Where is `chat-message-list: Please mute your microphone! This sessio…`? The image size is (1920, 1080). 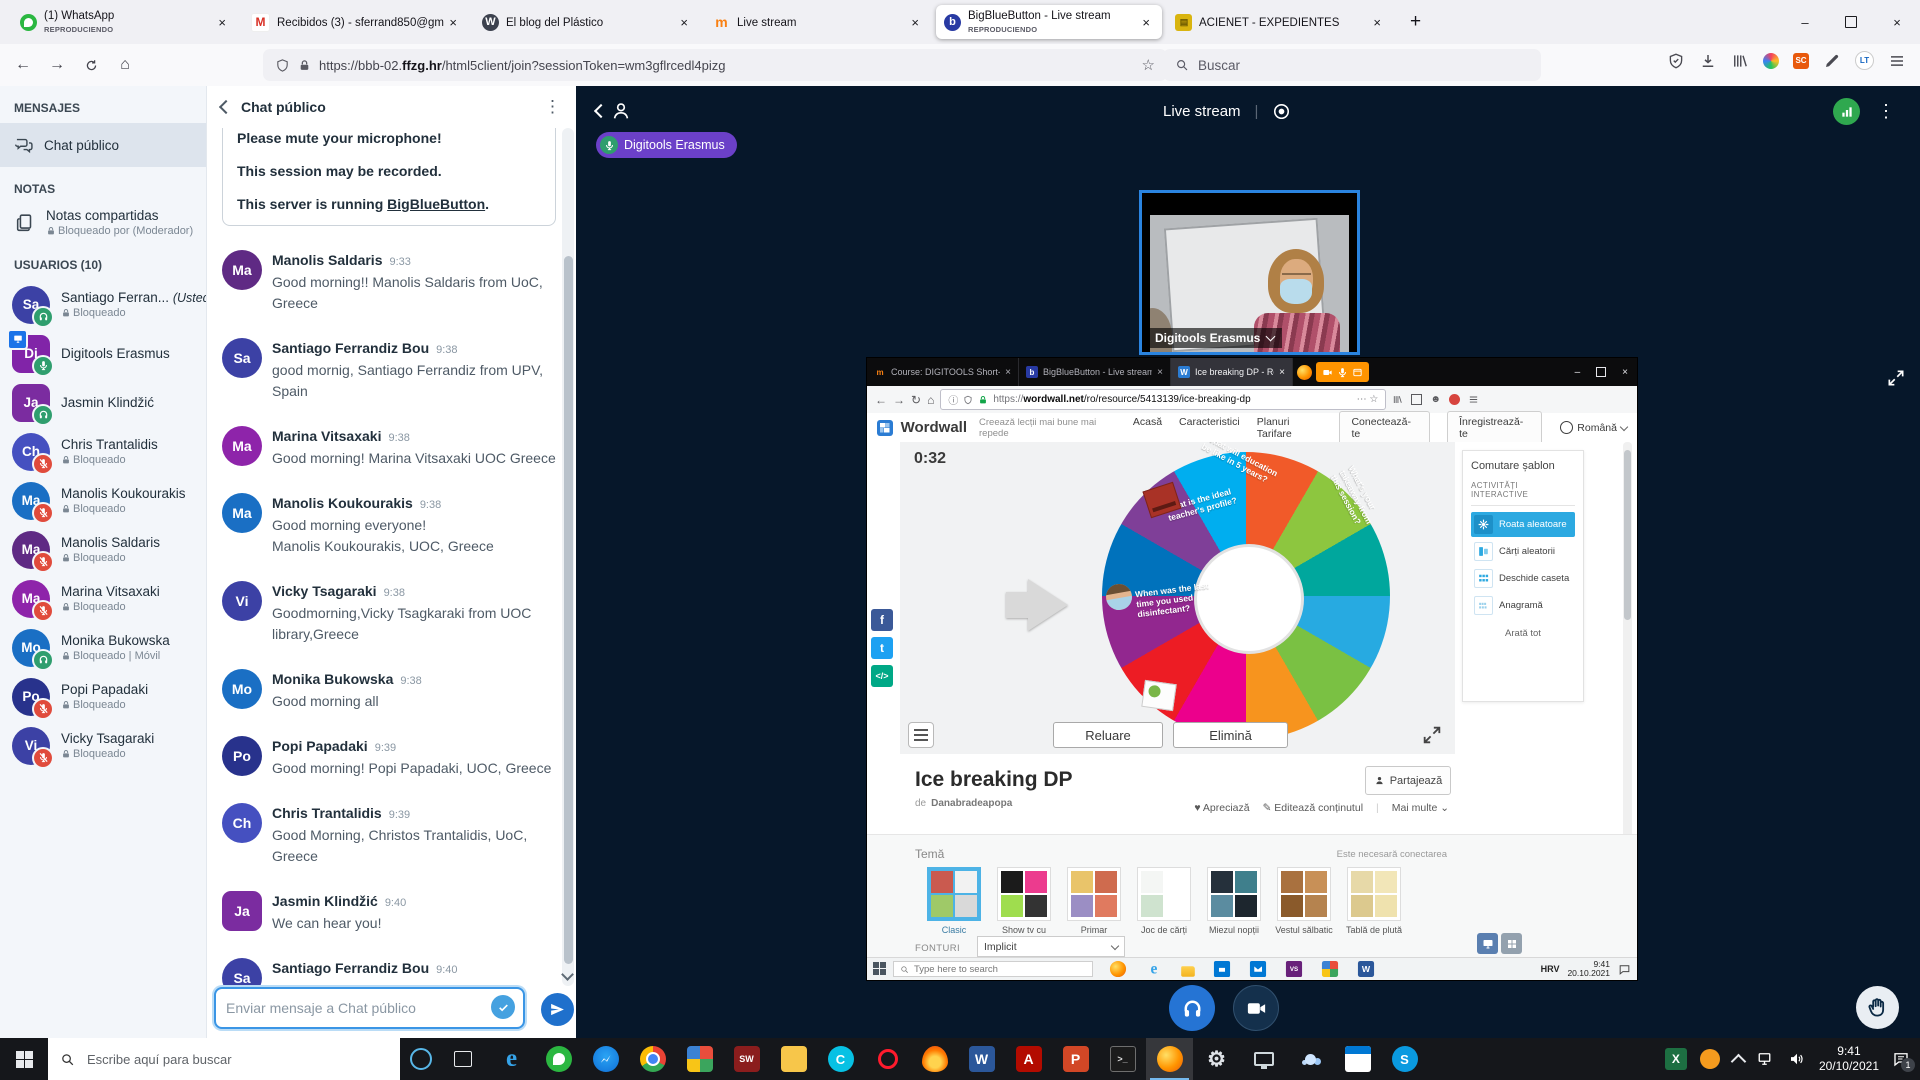 chat-message-list: Please mute your microphone! This sessio… is located at coordinates (383, 557).